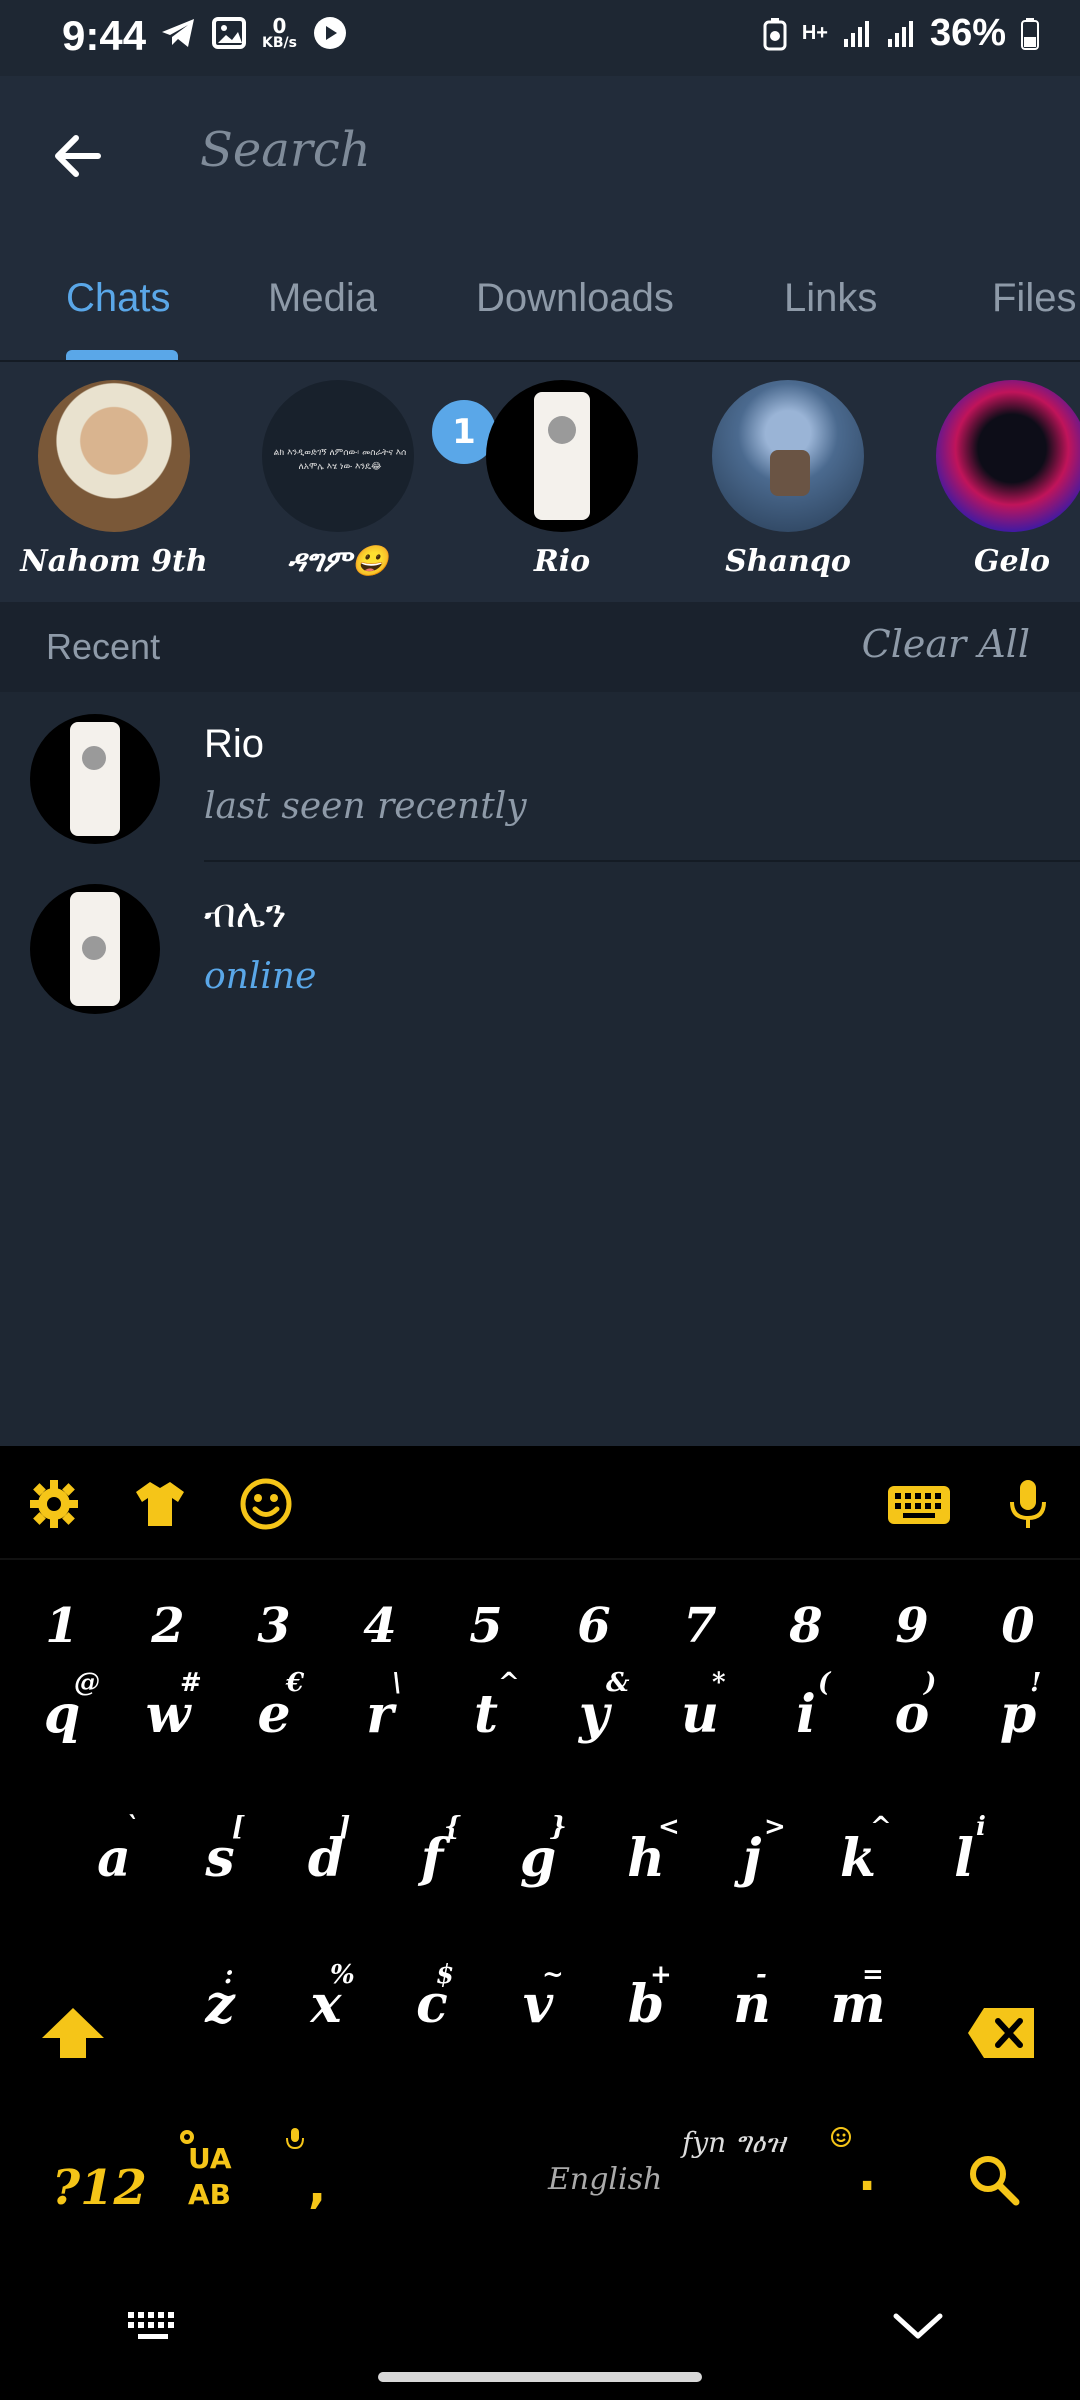 This screenshot has width=1080, height=2400. What do you see at coordinates (432, 1850) in the screenshot?
I see `key-f: {f` at bounding box center [432, 1850].